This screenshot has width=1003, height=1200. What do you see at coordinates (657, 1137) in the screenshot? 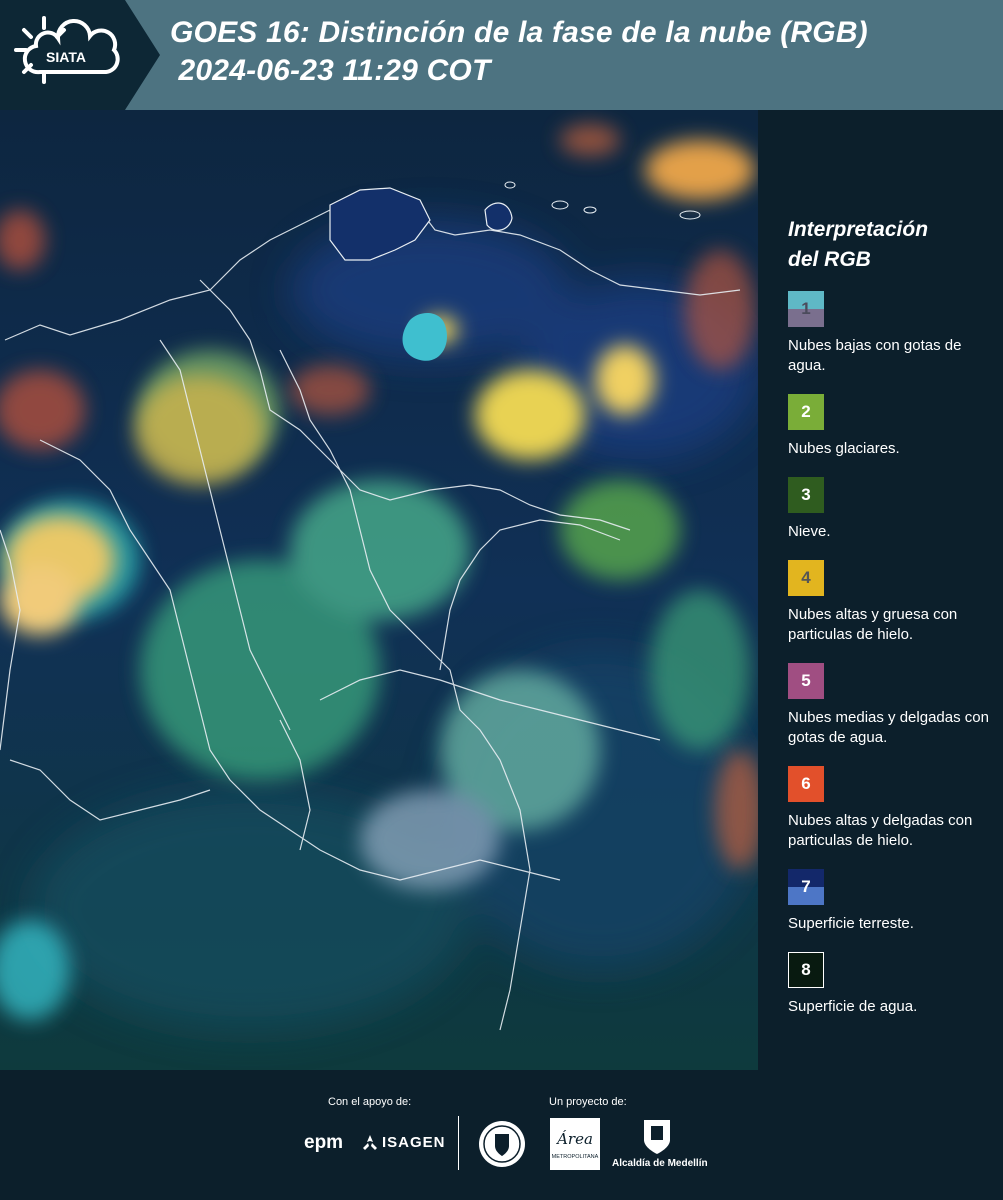
I see `alcaldia-shield-icon` at bounding box center [657, 1137].